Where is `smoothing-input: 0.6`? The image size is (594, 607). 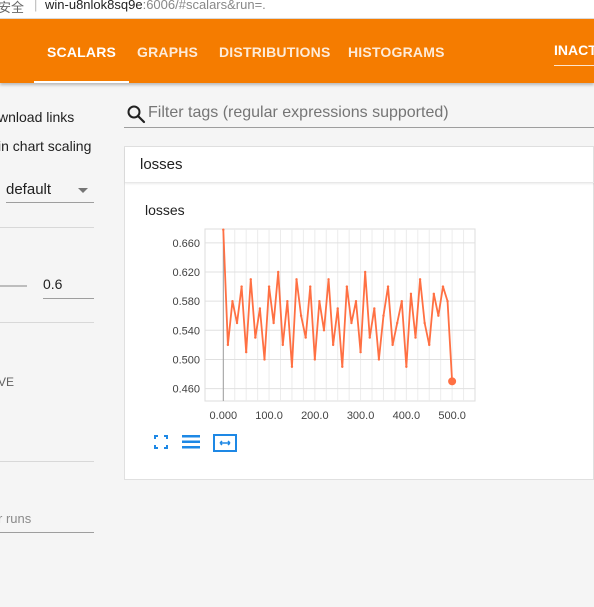
smoothing-input: 0.6 is located at coordinates (68, 285).